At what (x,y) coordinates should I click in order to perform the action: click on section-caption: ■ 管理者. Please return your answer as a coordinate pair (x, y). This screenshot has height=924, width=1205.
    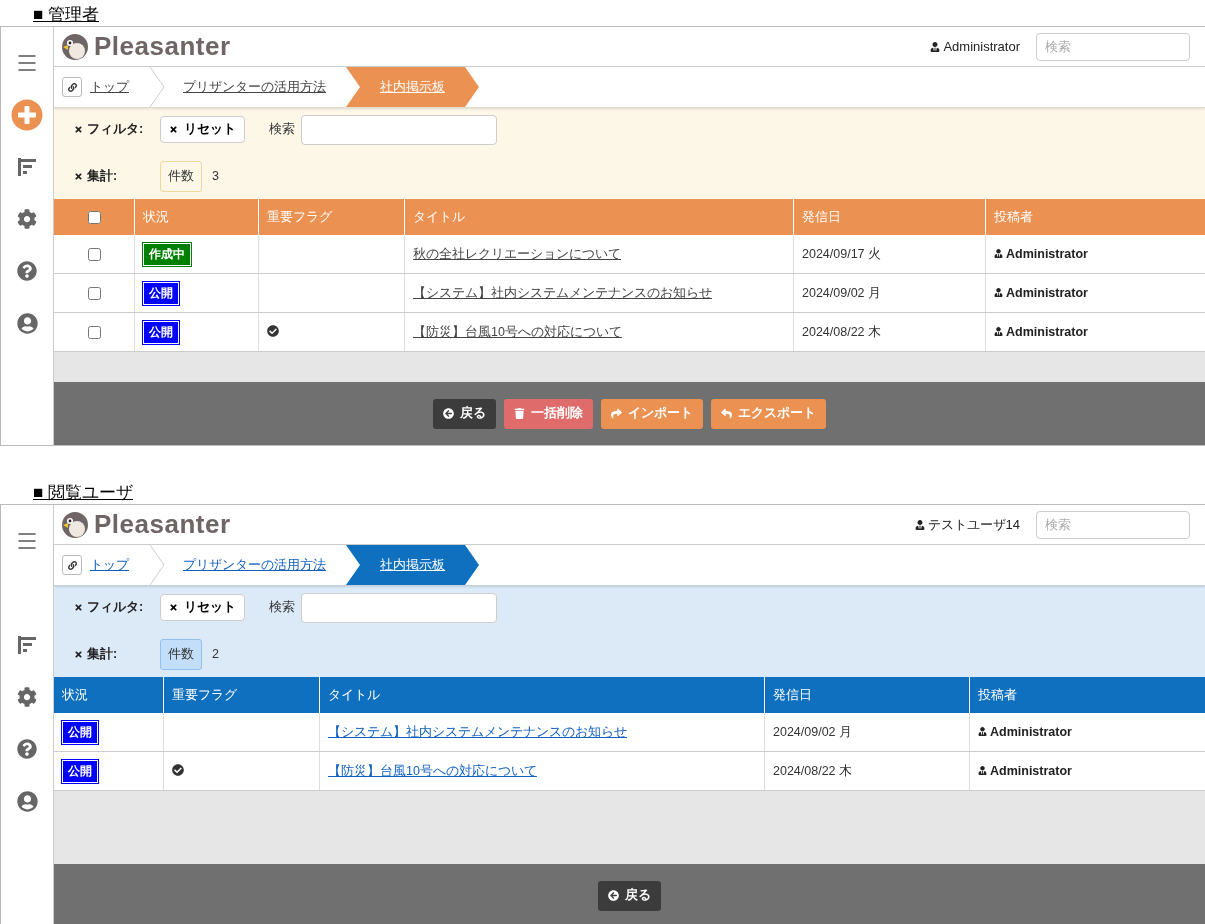
    Looking at the image, I should click on (66, 15).